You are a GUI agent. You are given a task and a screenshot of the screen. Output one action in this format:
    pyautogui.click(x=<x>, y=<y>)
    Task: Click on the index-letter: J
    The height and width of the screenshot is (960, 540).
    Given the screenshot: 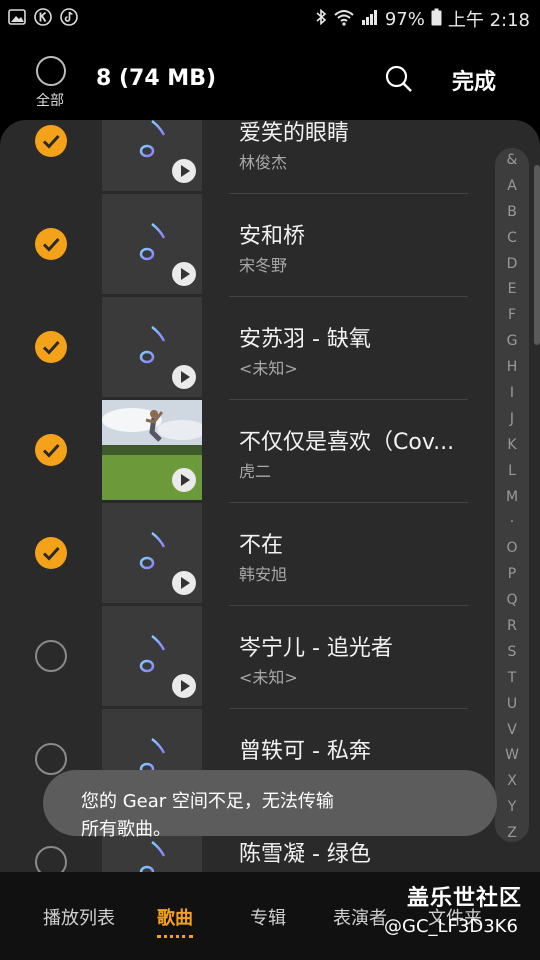 What is the action you would take?
    pyautogui.click(x=512, y=420)
    